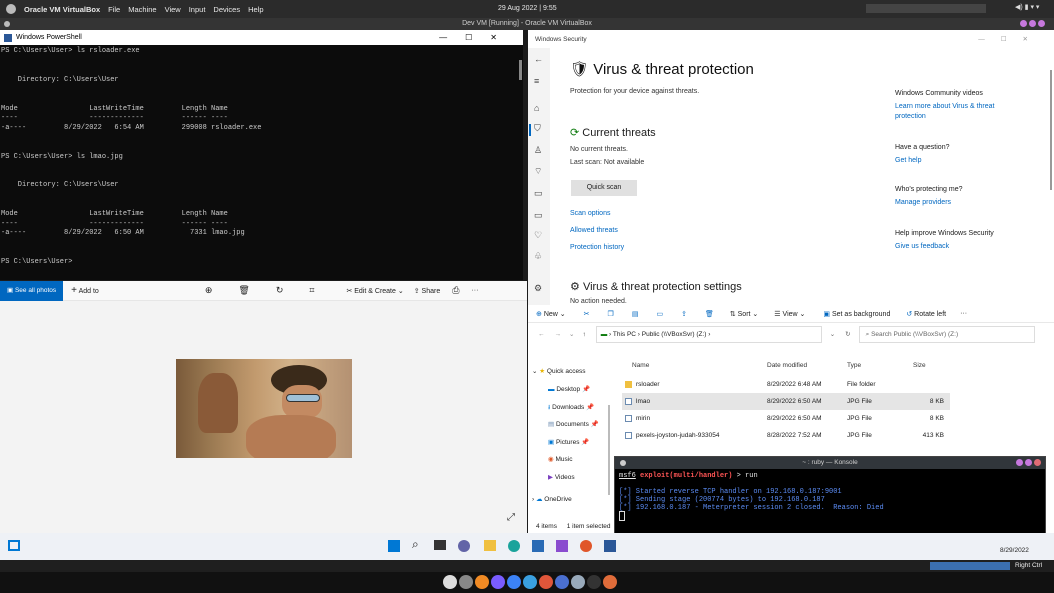  Describe the element at coordinates (394, 546) in the screenshot. I see `start-icon` at that location.